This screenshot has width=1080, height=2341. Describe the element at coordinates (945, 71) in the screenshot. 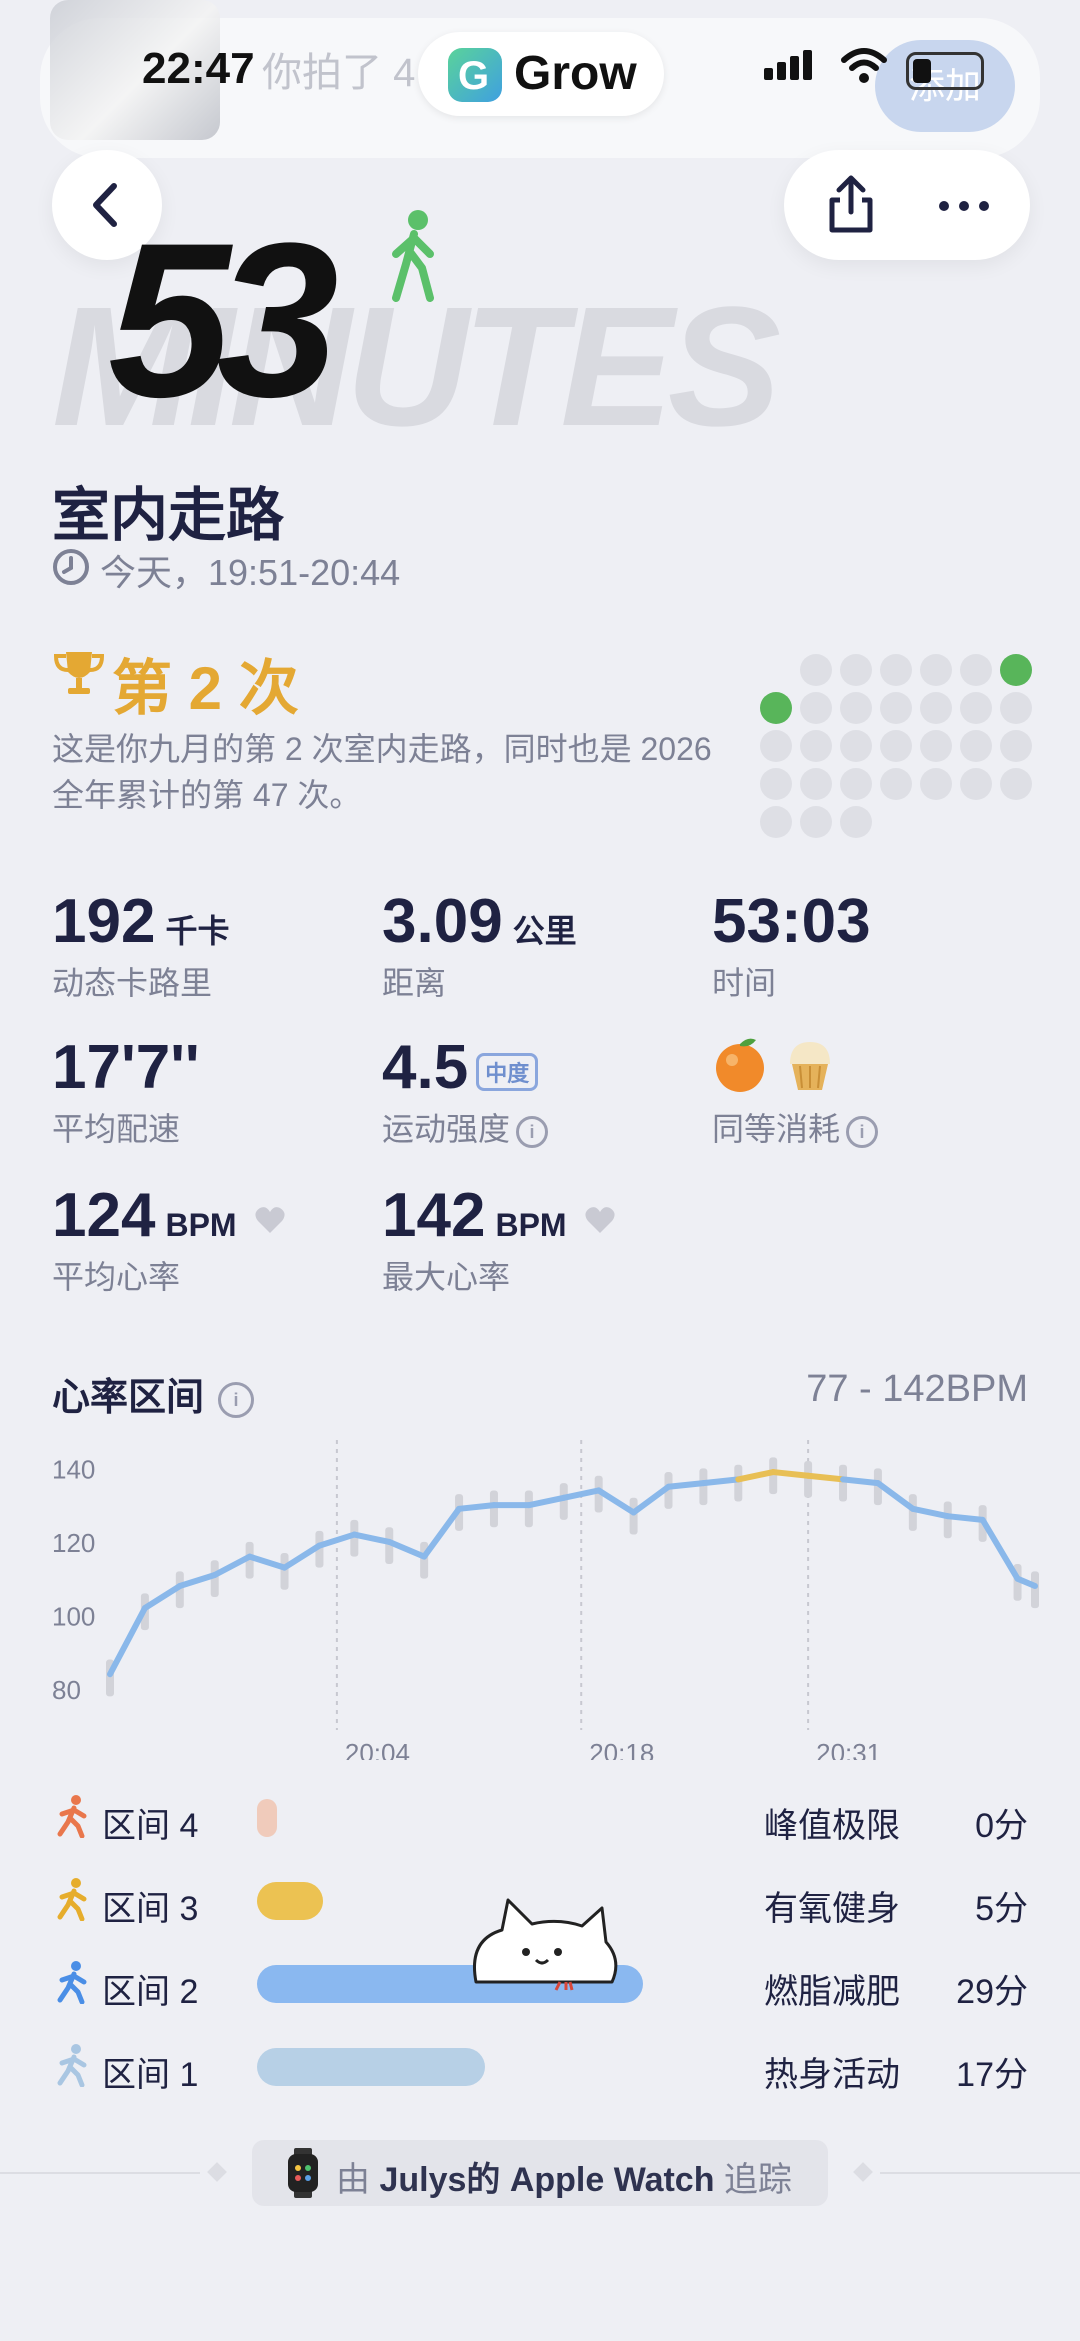

I see `battery-icon` at that location.